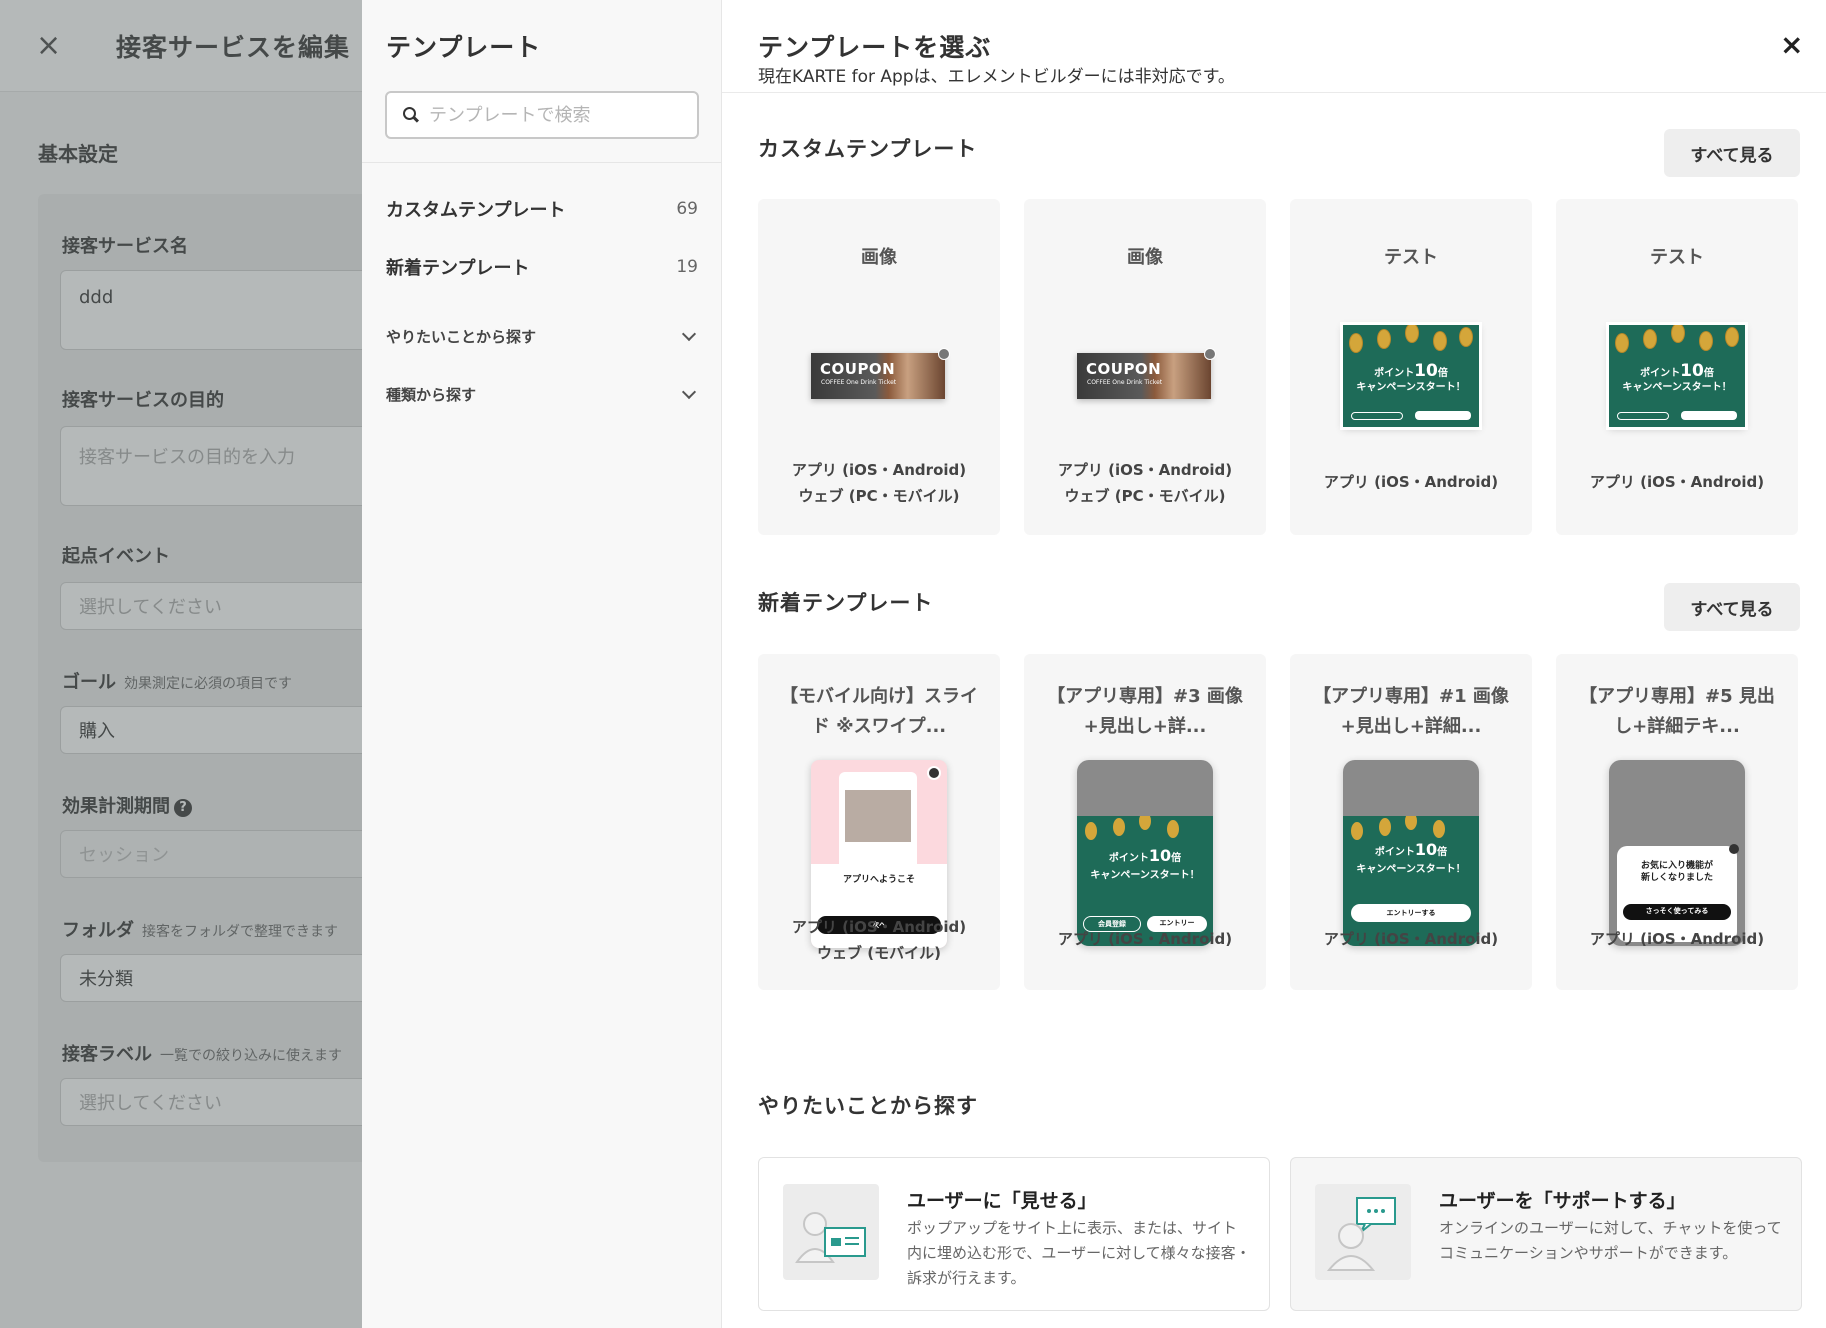  What do you see at coordinates (1677, 912) in the screenshot?
I see `try-now-pill: さっそく使ってみる` at bounding box center [1677, 912].